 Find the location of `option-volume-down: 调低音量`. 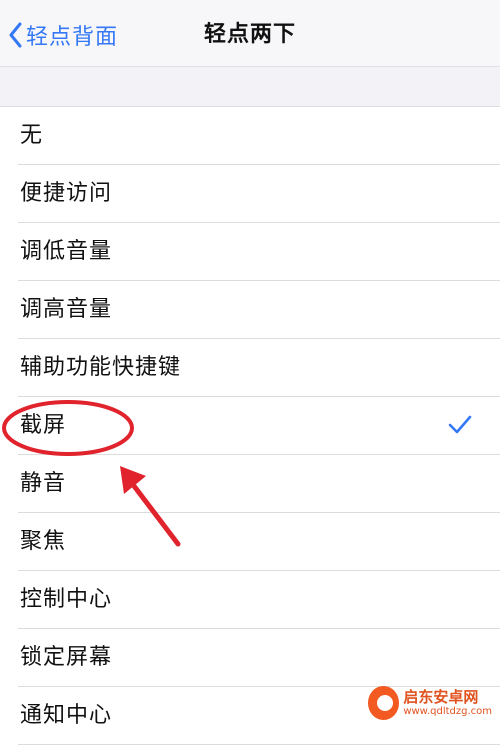

option-volume-down: 调低音量 is located at coordinates (250, 252).